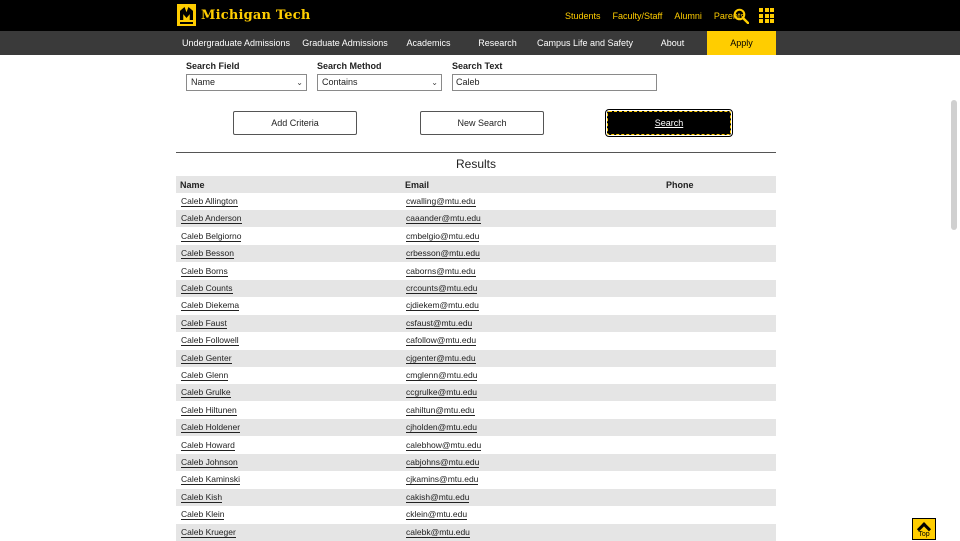 The image size is (960, 541). Describe the element at coordinates (236, 43) in the screenshot. I see `nav-undergraduate-admissions: Undergraduate Admissions` at that location.